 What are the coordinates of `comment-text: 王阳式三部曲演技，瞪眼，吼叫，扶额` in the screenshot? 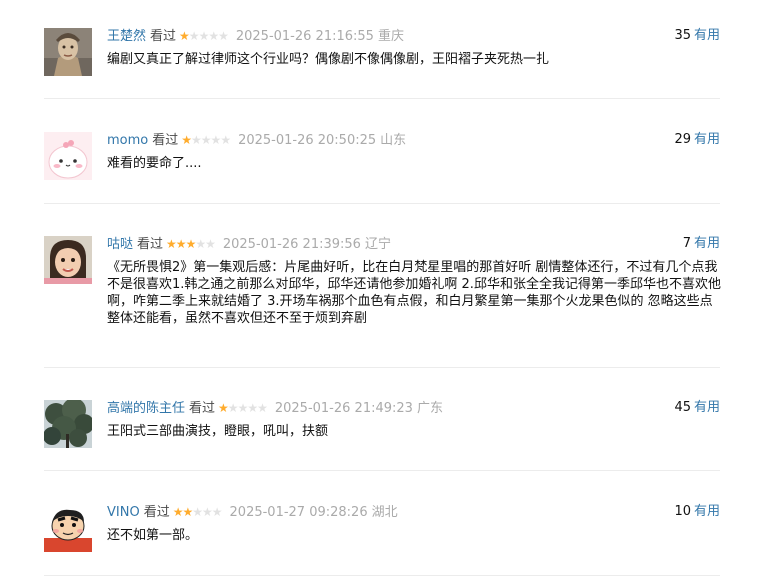 It's located at (218, 431).